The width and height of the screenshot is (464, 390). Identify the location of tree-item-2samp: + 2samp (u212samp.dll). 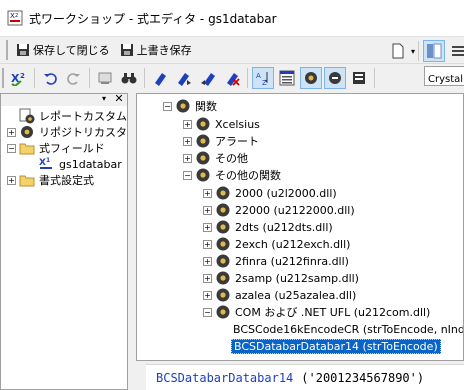
(281, 278).